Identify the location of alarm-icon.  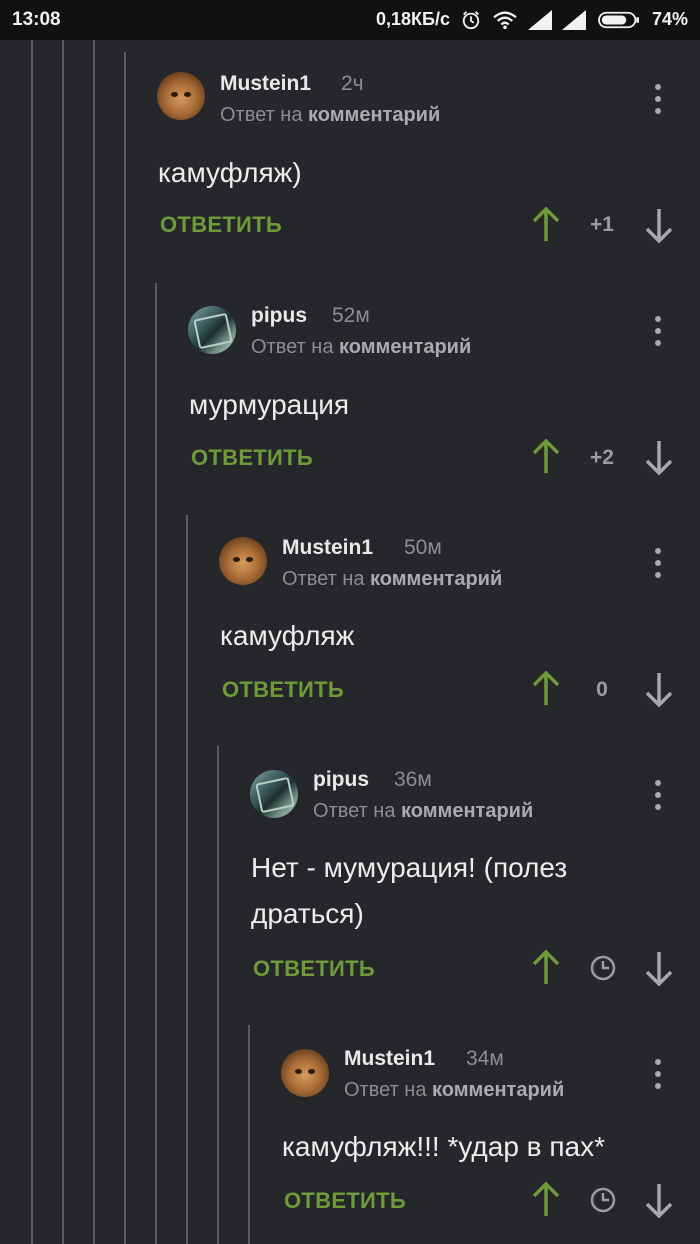
(471, 19).